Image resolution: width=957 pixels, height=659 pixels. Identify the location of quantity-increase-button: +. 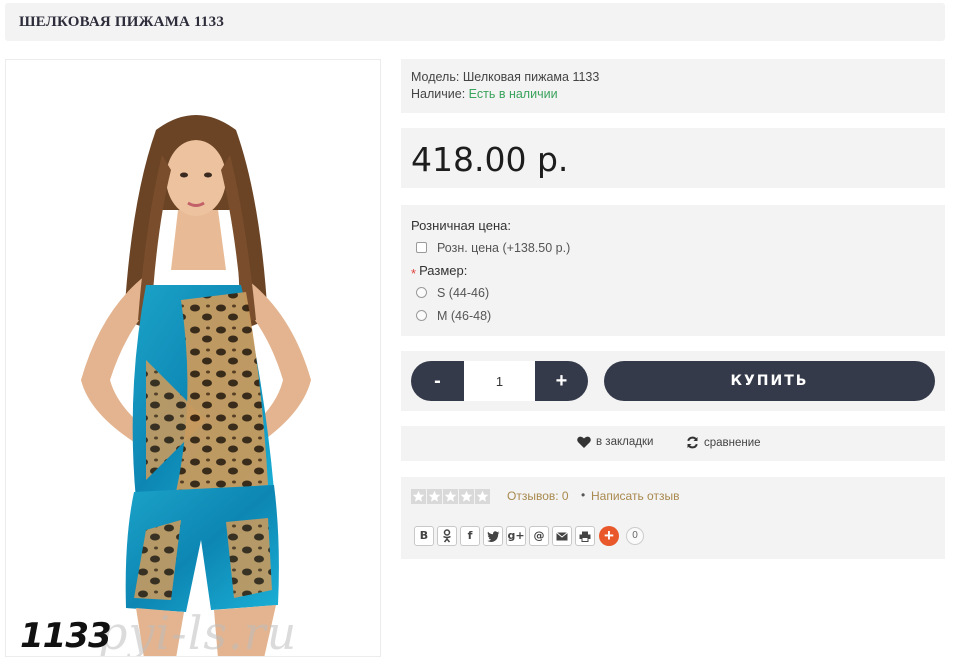
(561, 381).